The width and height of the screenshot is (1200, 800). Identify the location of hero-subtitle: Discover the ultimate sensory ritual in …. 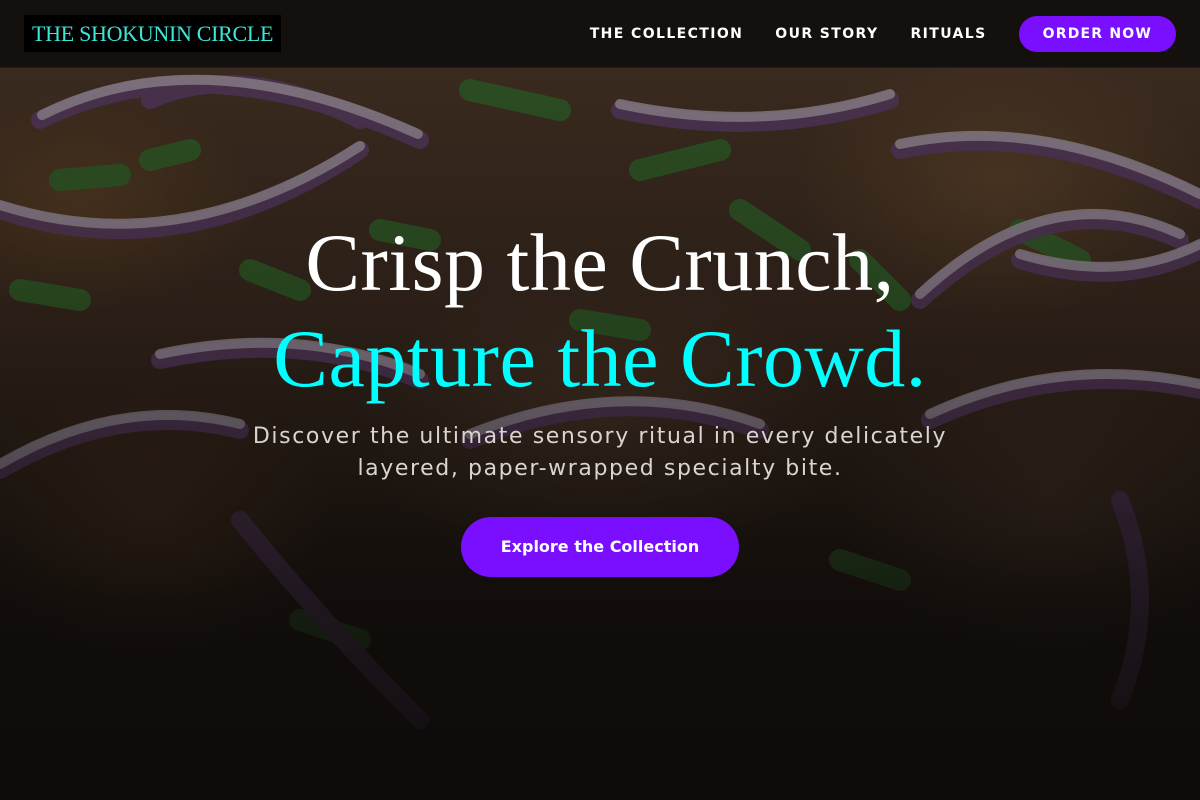
(600, 452).